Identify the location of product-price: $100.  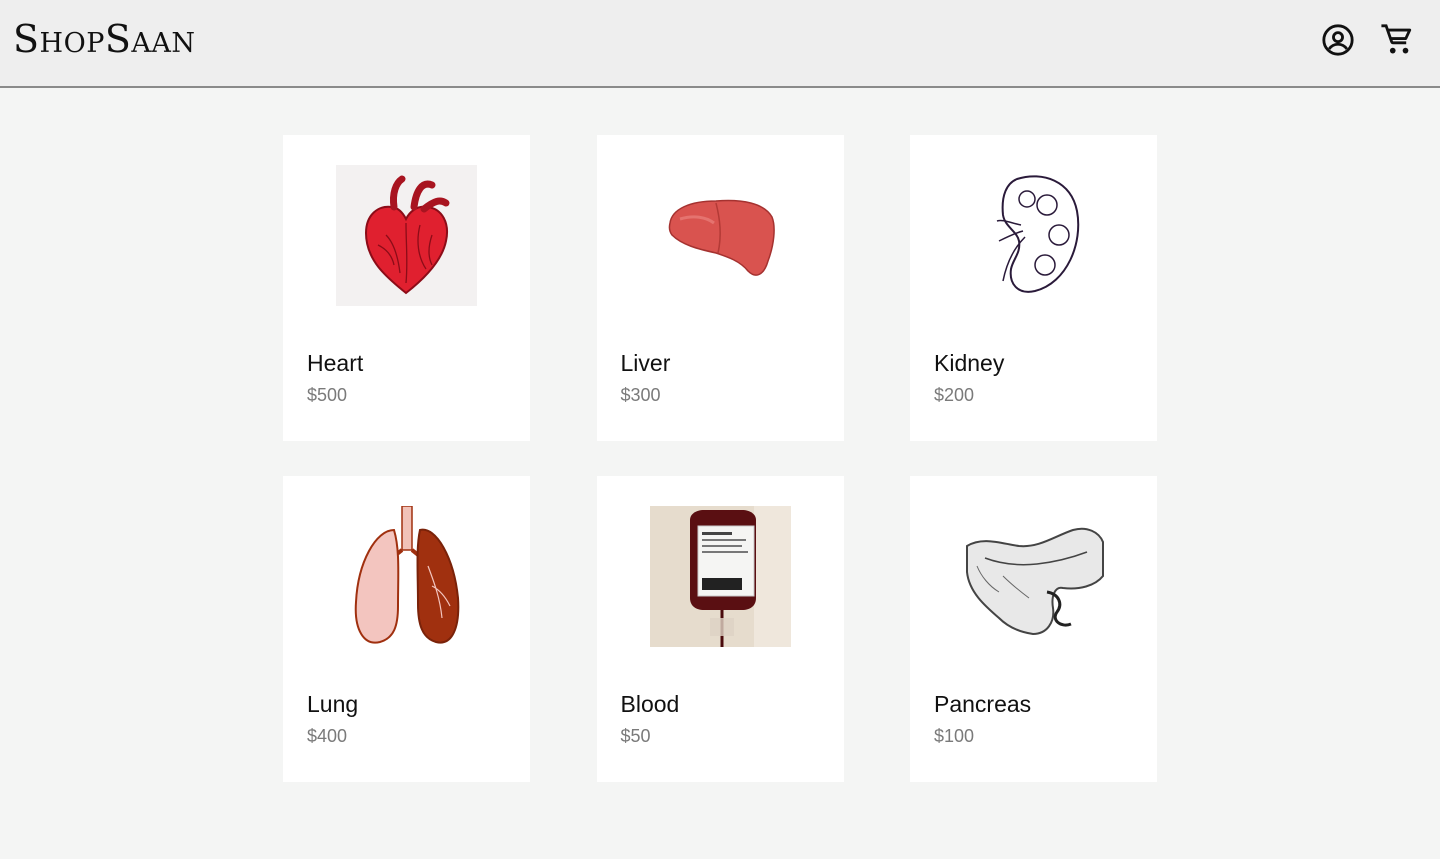
(954, 736).